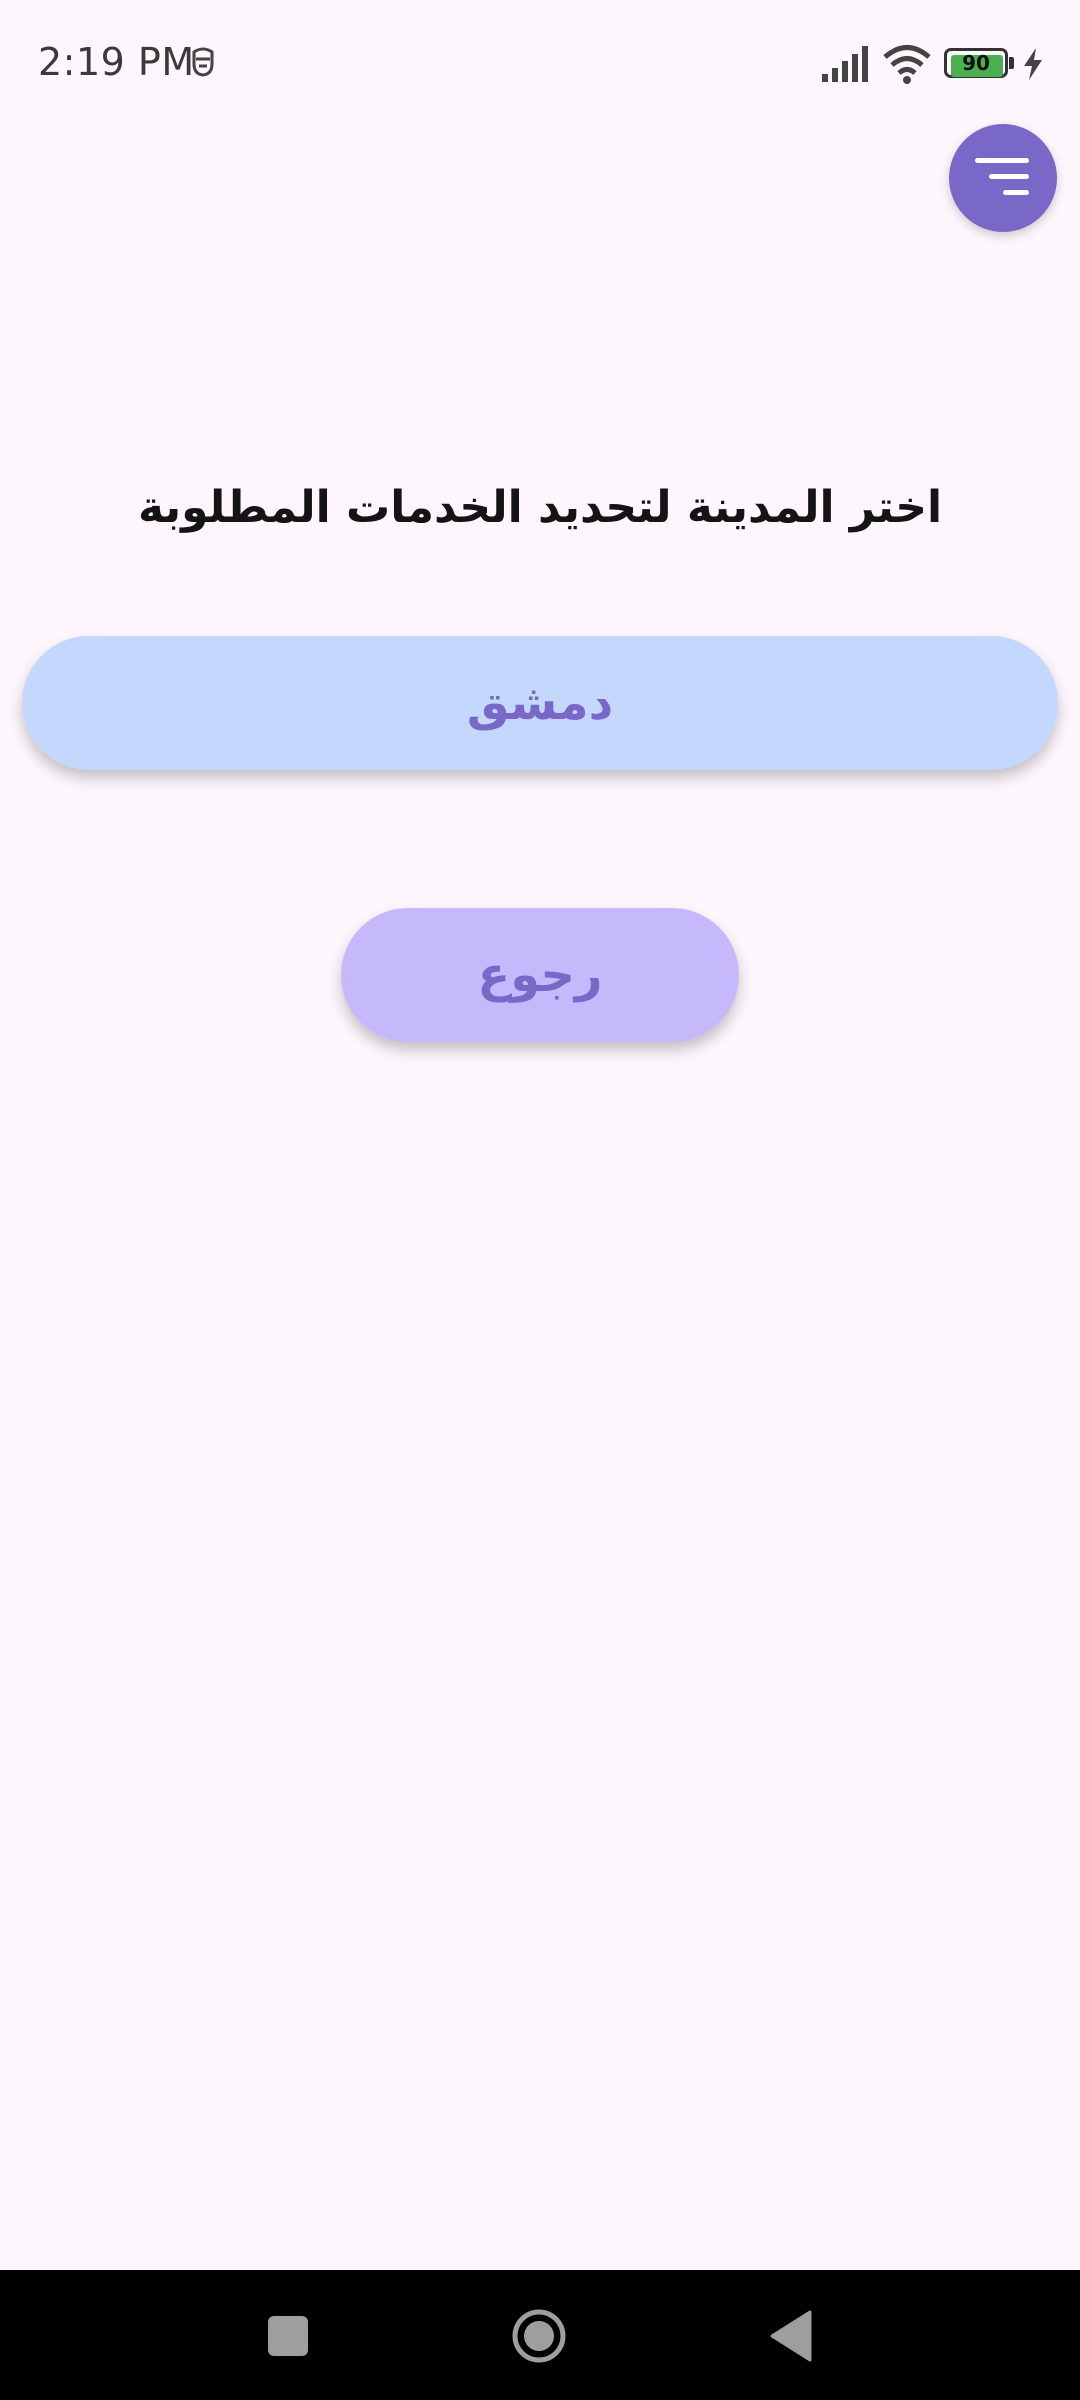  I want to click on menu-fab-button, so click(1003, 178).